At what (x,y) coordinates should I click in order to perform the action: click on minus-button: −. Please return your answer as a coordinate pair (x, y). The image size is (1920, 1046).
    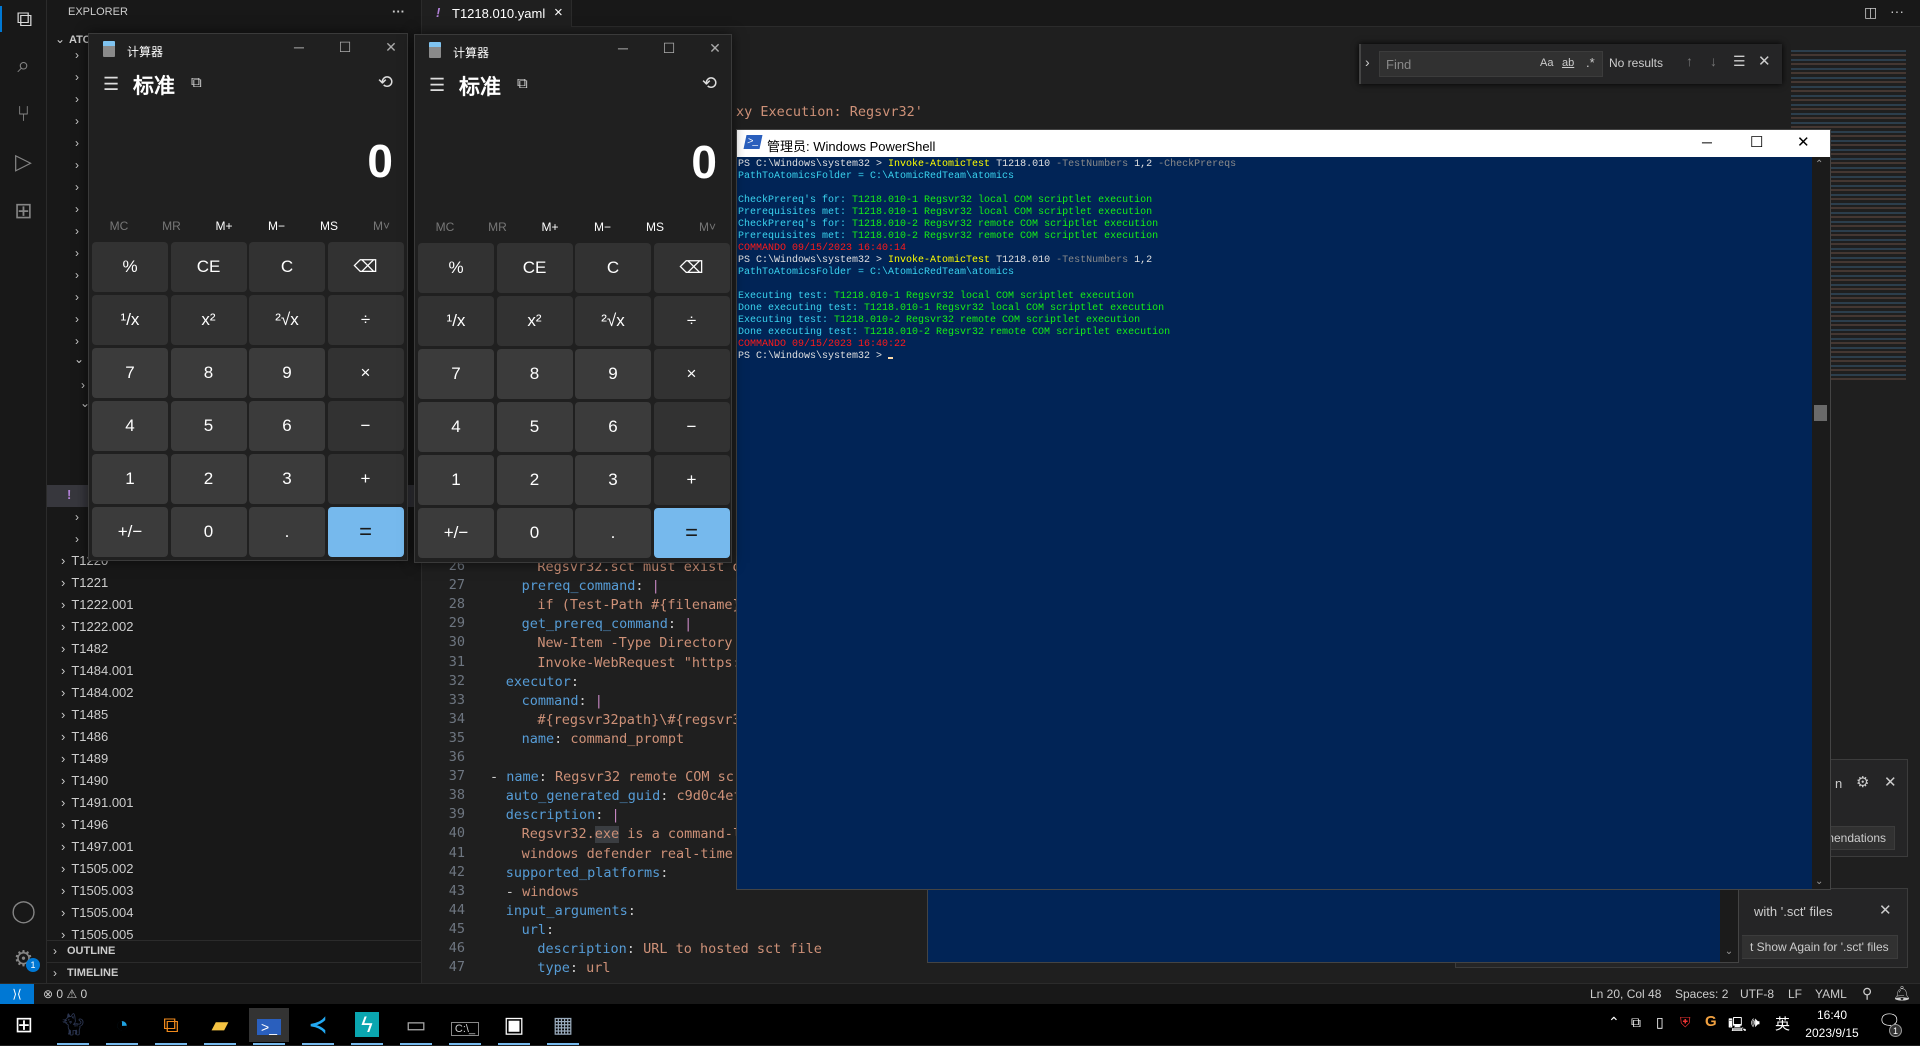
    Looking at the image, I should click on (691, 427).